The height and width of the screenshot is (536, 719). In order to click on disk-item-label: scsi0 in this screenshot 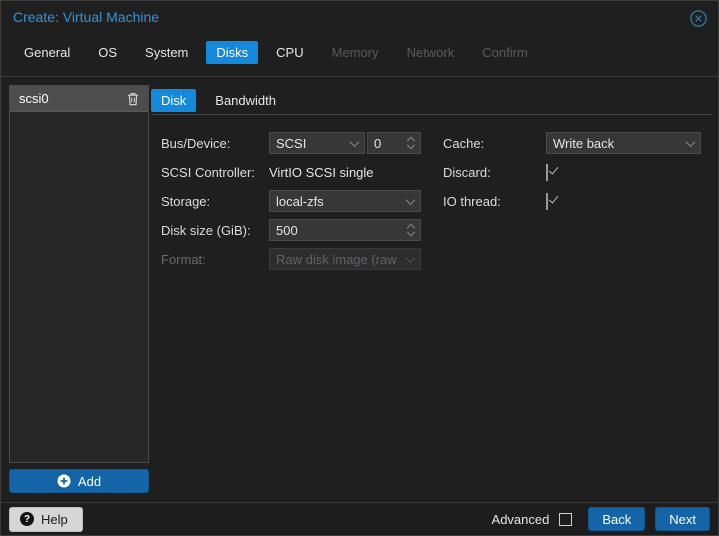, I will do `click(34, 98)`.